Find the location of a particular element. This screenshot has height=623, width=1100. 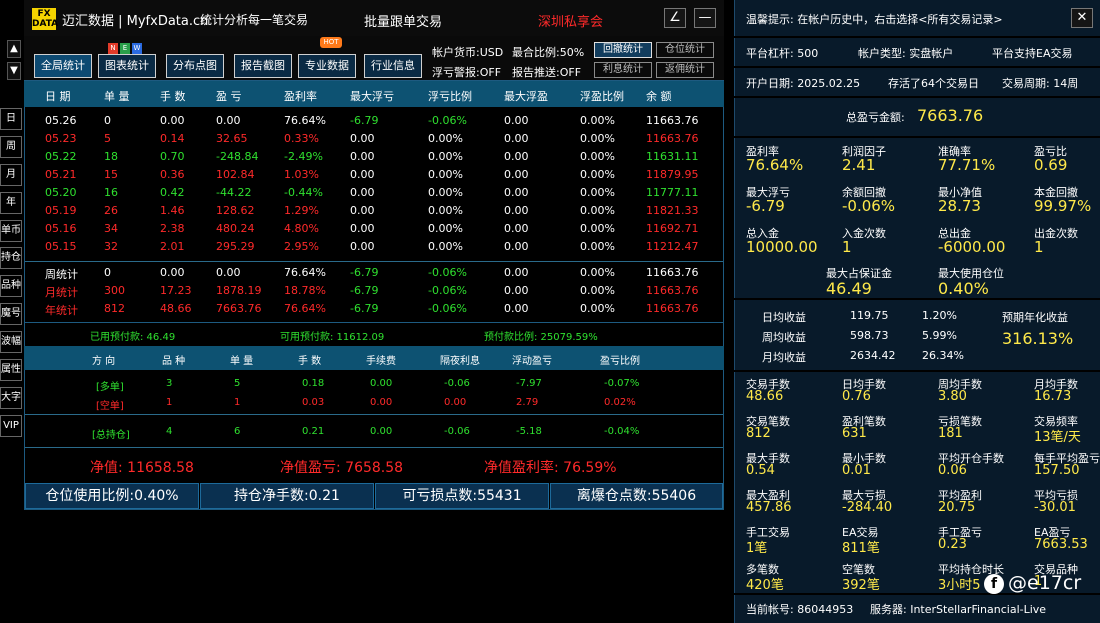

summary-cell: 11663.76 is located at coordinates (672, 290).